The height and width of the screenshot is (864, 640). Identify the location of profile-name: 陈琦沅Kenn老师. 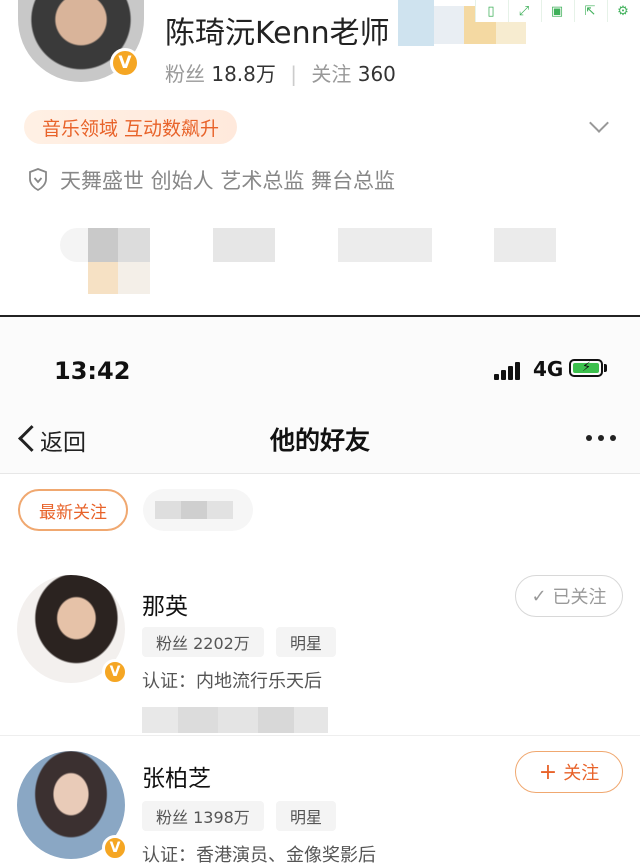
(277, 33).